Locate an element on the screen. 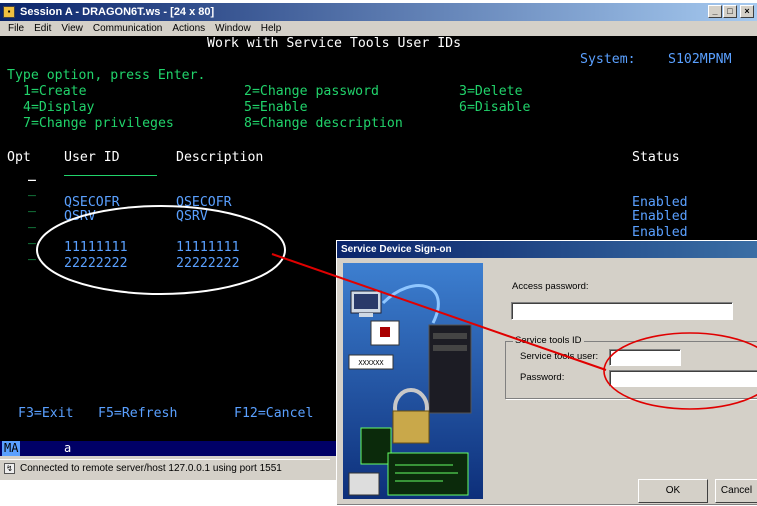 The width and height of the screenshot is (757, 506). option-delete: 3=Delete is located at coordinates (491, 91).